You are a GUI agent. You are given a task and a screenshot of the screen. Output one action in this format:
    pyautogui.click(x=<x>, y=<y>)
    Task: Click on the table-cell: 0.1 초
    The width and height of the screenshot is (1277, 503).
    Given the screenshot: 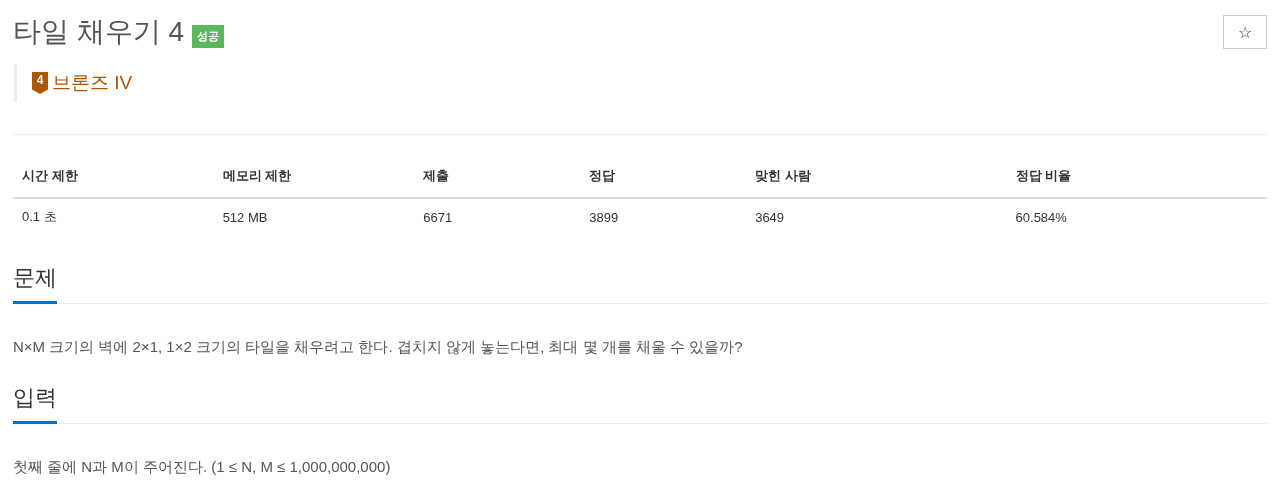 What is the action you would take?
    pyautogui.click(x=113, y=216)
    